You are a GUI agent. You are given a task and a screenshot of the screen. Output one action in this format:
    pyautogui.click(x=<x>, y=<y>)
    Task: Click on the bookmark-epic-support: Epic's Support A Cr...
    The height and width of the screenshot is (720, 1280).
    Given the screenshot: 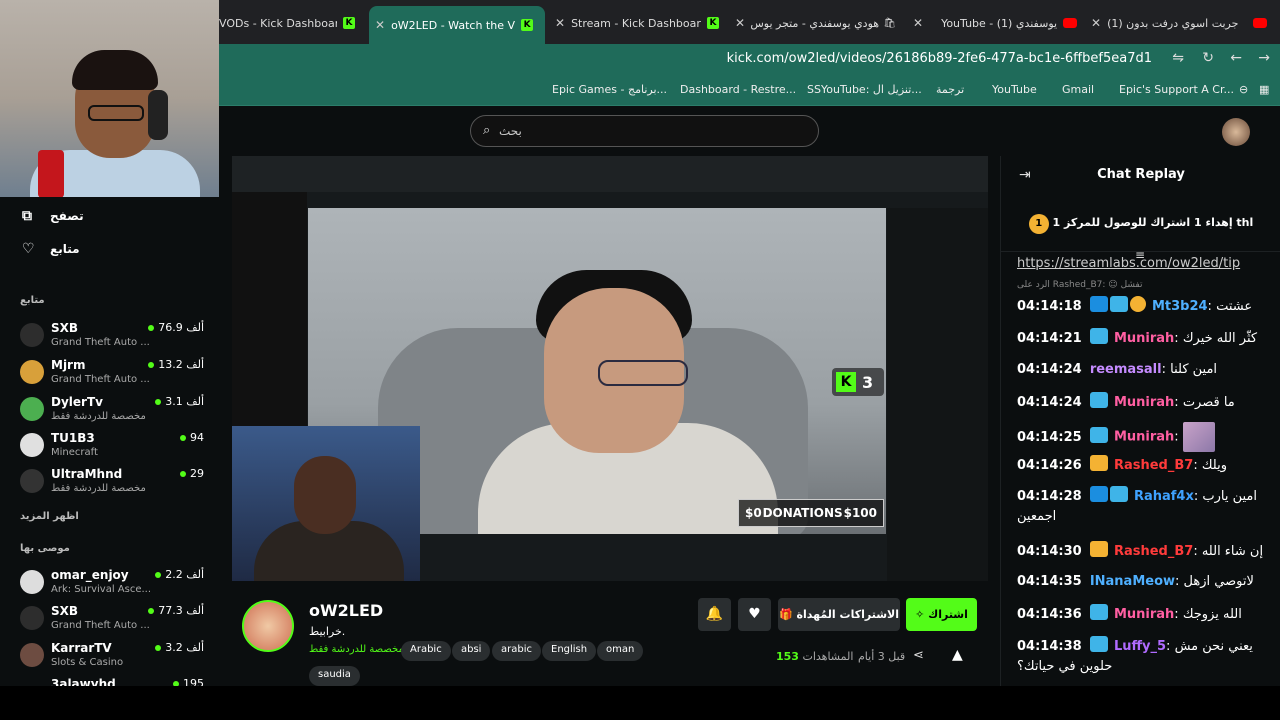 What is the action you would take?
    pyautogui.click(x=1176, y=89)
    